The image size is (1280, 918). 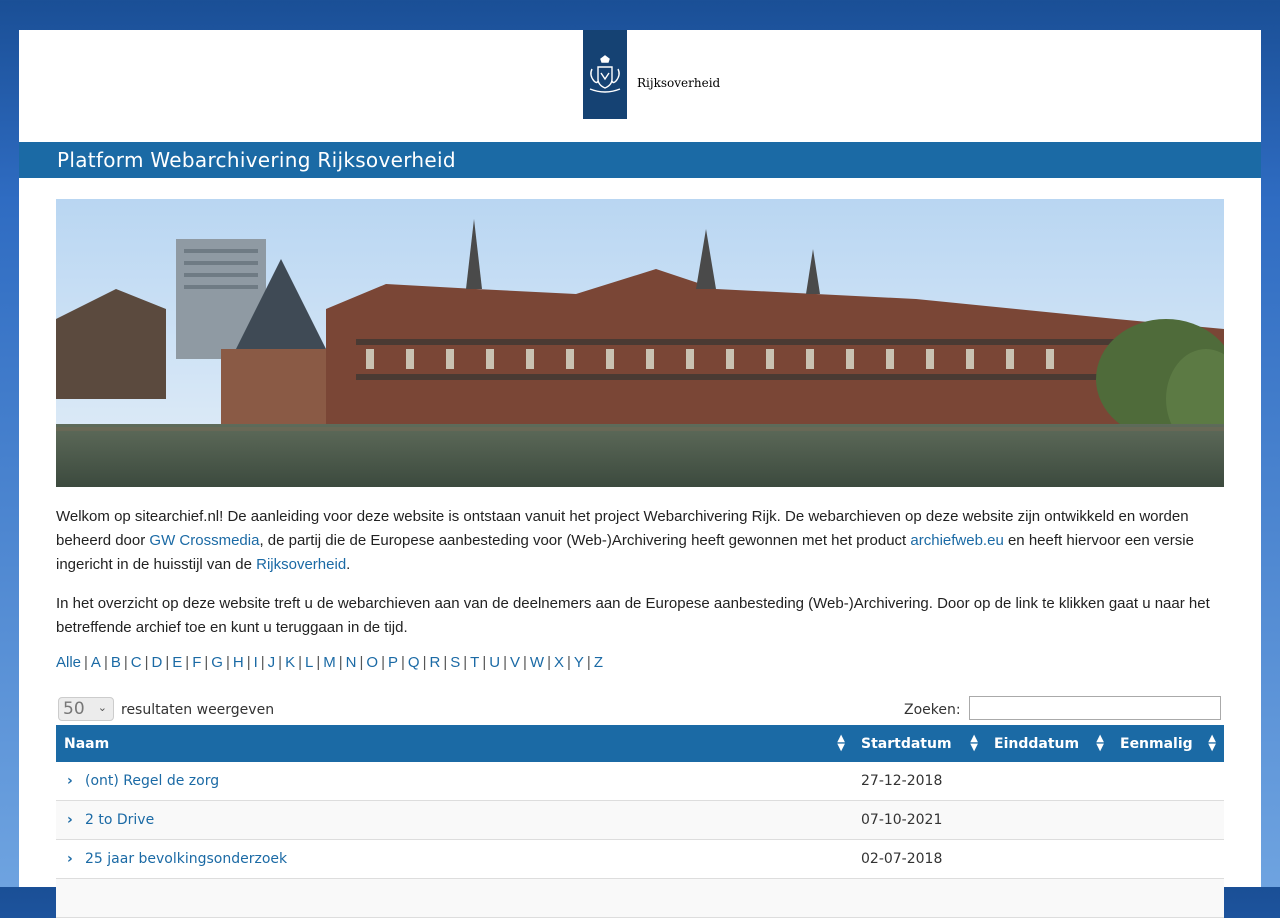 I want to click on column-label: Startdatum, so click(x=906, y=743).